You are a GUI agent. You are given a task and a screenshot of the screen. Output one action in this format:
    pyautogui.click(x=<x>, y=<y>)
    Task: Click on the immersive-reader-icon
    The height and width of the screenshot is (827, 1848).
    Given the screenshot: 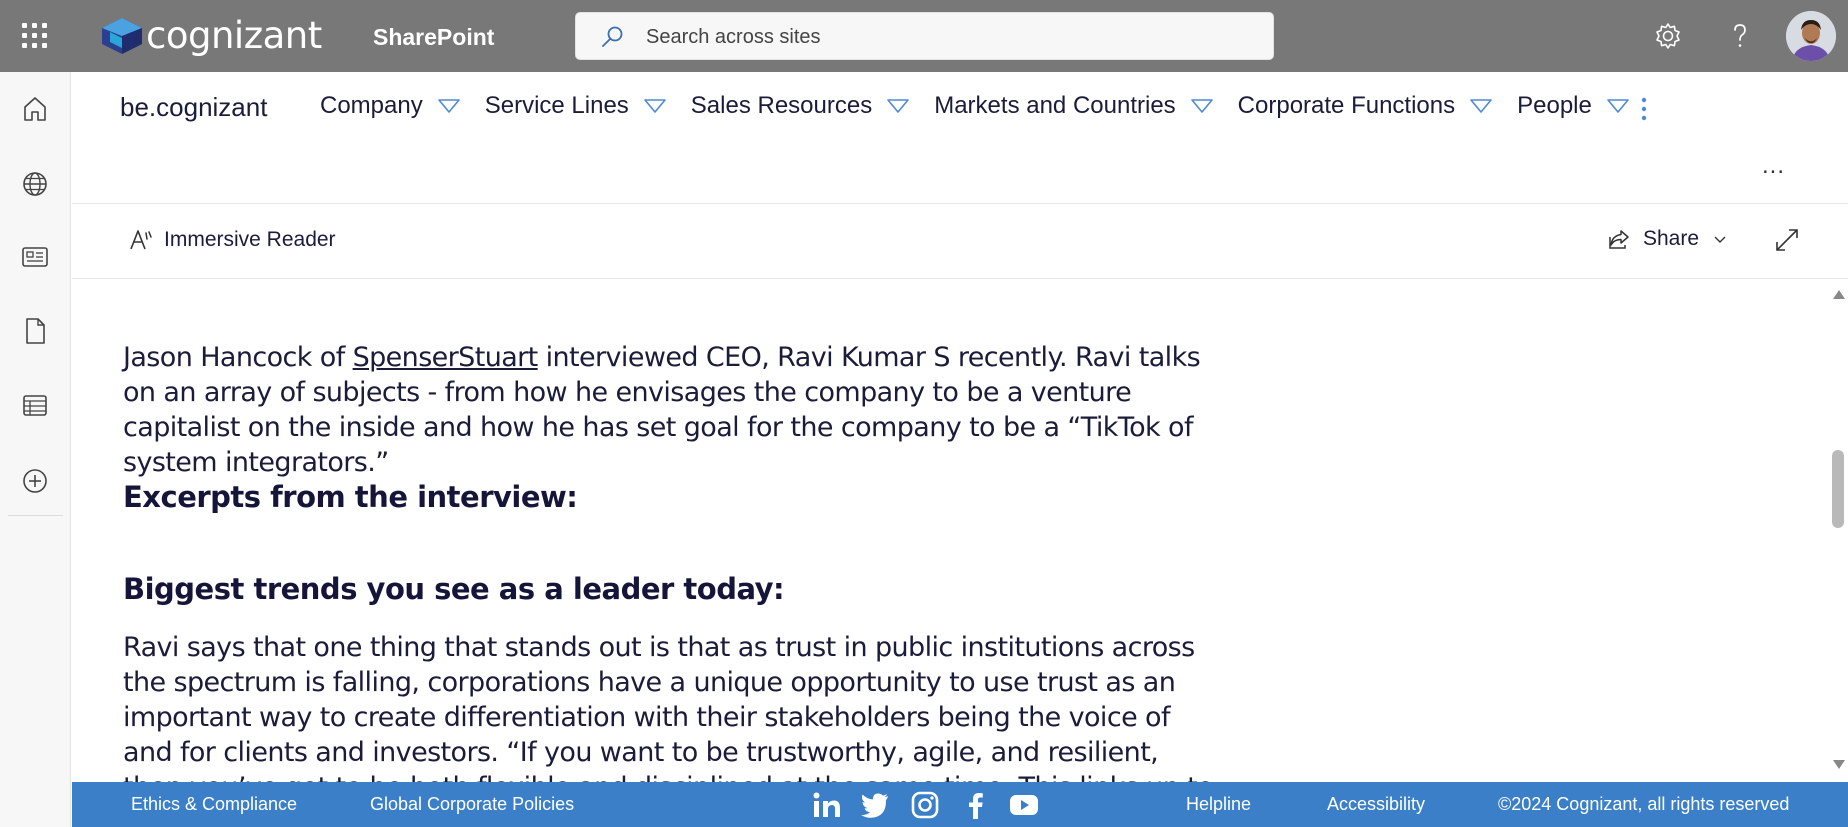 What is the action you would take?
    pyautogui.click(x=141, y=240)
    